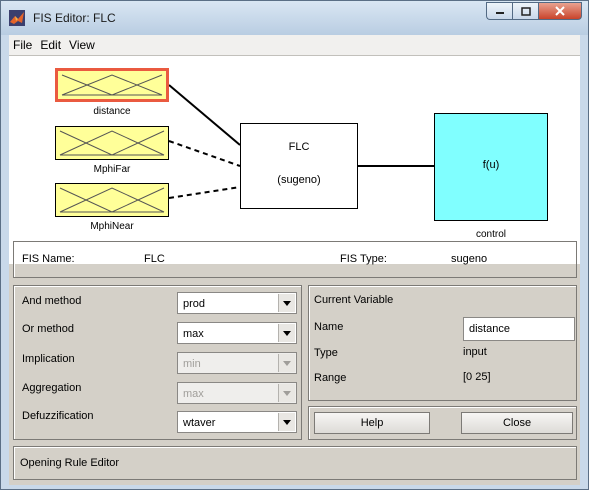 This screenshot has width=589, height=490. I want to click on close-window-button, so click(560, 11).